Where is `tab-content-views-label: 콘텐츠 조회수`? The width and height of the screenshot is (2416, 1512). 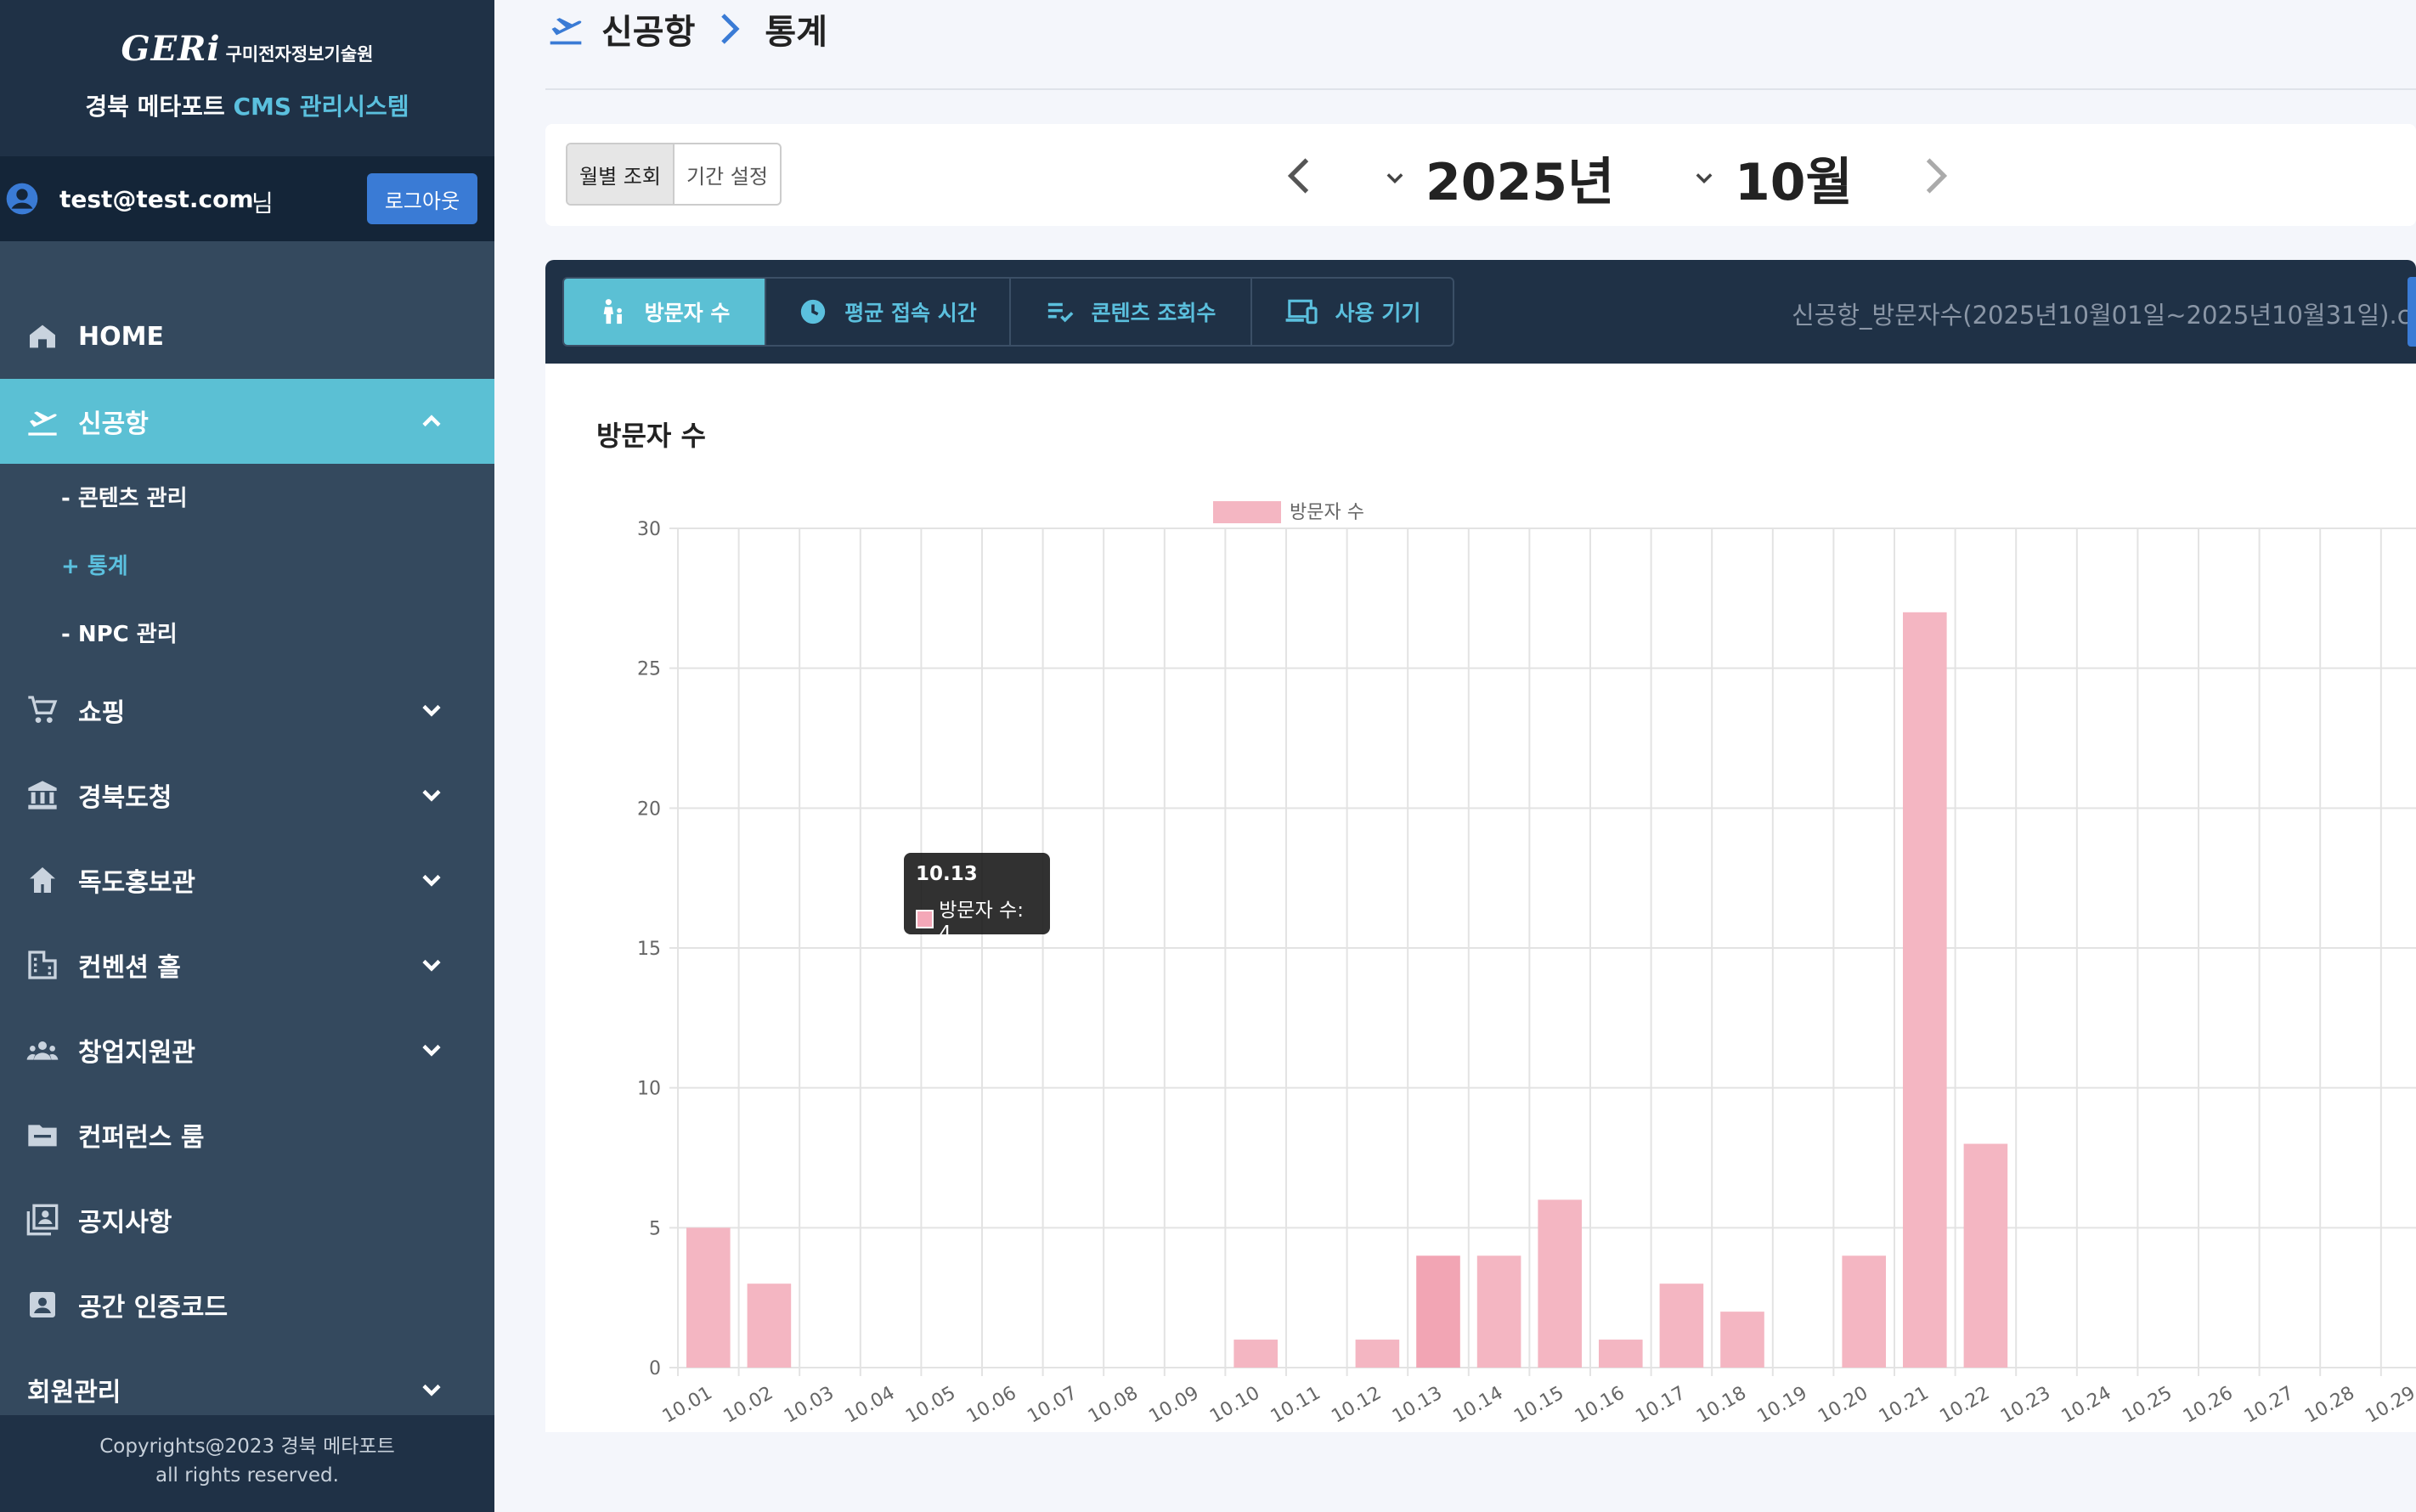 tab-content-views-label: 콘텐츠 조회수 is located at coordinates (1153, 313).